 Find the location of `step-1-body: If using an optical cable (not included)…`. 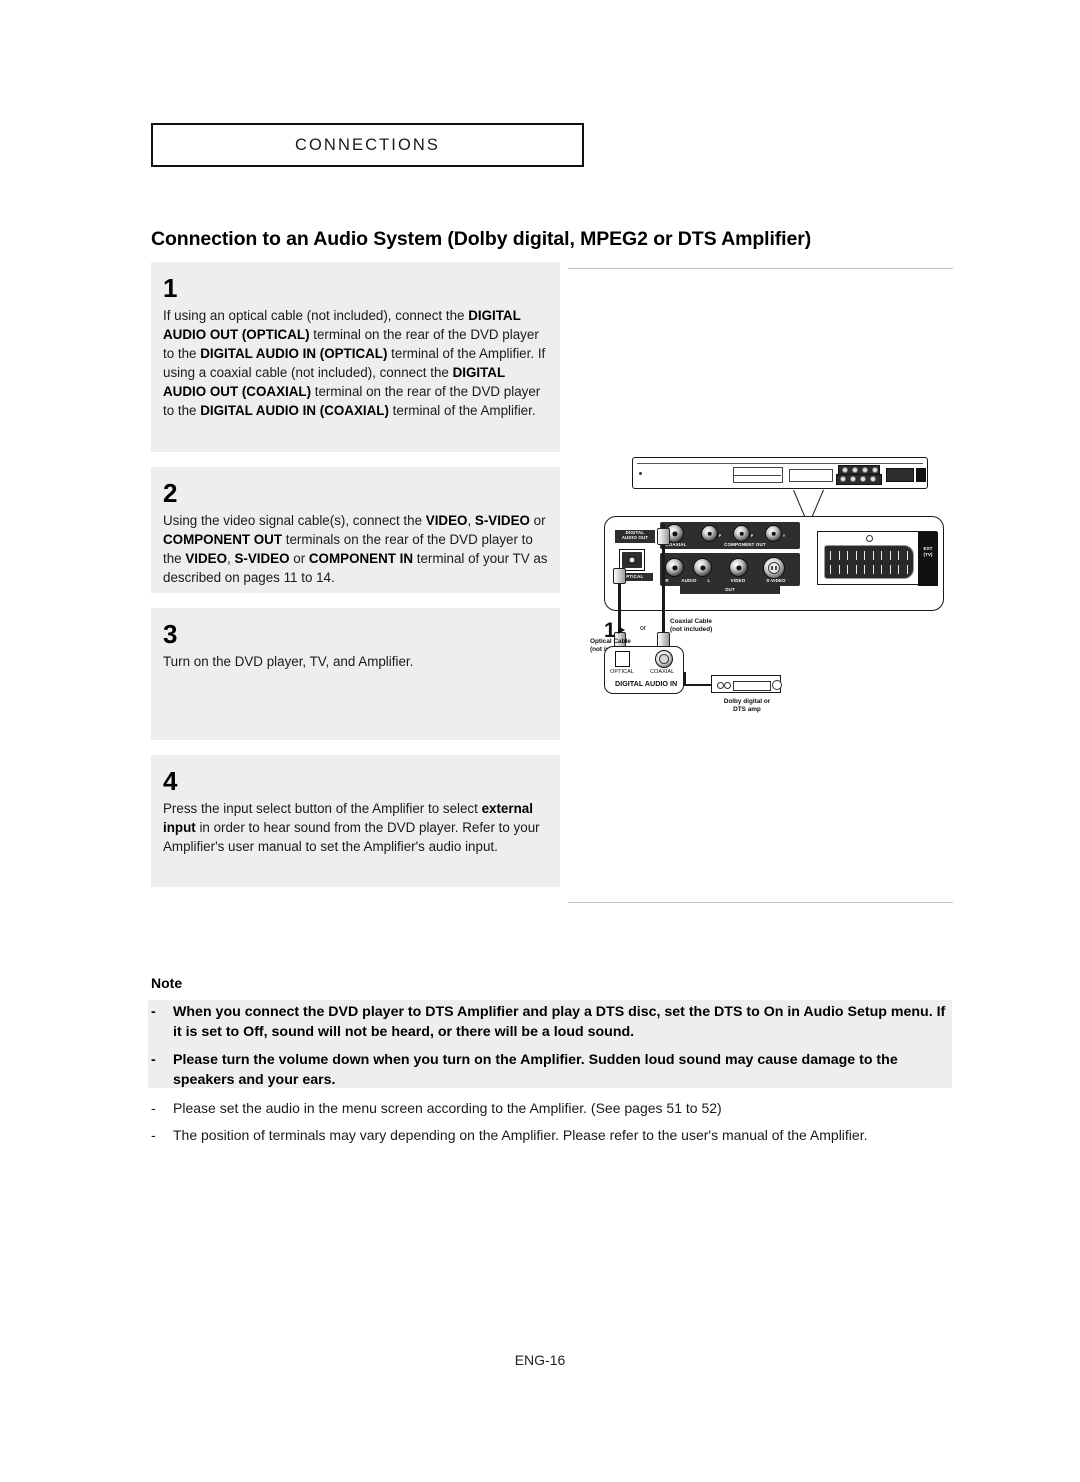

step-1-body: If using an optical cable (not included)… is located at coordinates (355, 363).